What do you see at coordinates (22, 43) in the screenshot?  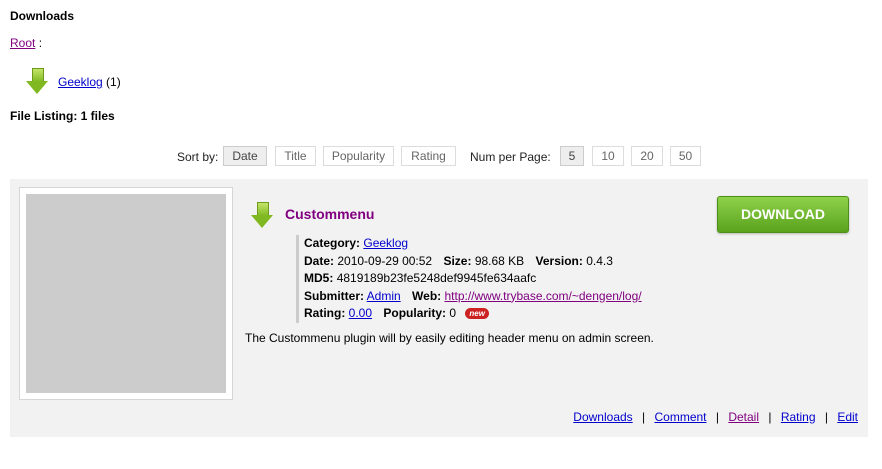 I see `breadcrumb-root-link: Root` at bounding box center [22, 43].